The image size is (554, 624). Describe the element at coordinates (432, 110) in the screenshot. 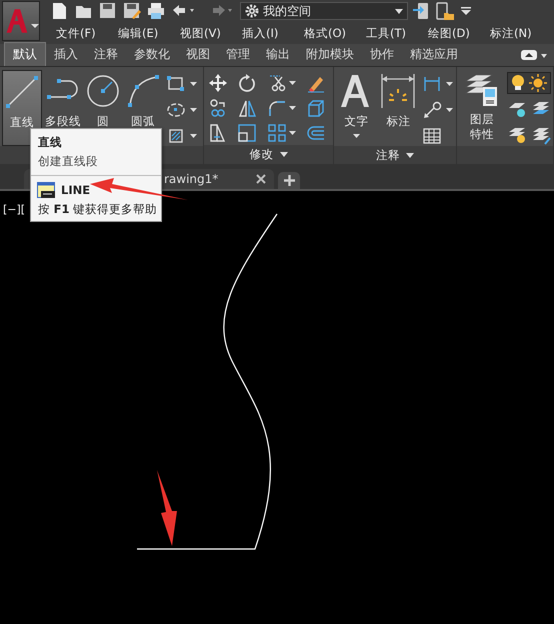

I see `leader-icon` at that location.